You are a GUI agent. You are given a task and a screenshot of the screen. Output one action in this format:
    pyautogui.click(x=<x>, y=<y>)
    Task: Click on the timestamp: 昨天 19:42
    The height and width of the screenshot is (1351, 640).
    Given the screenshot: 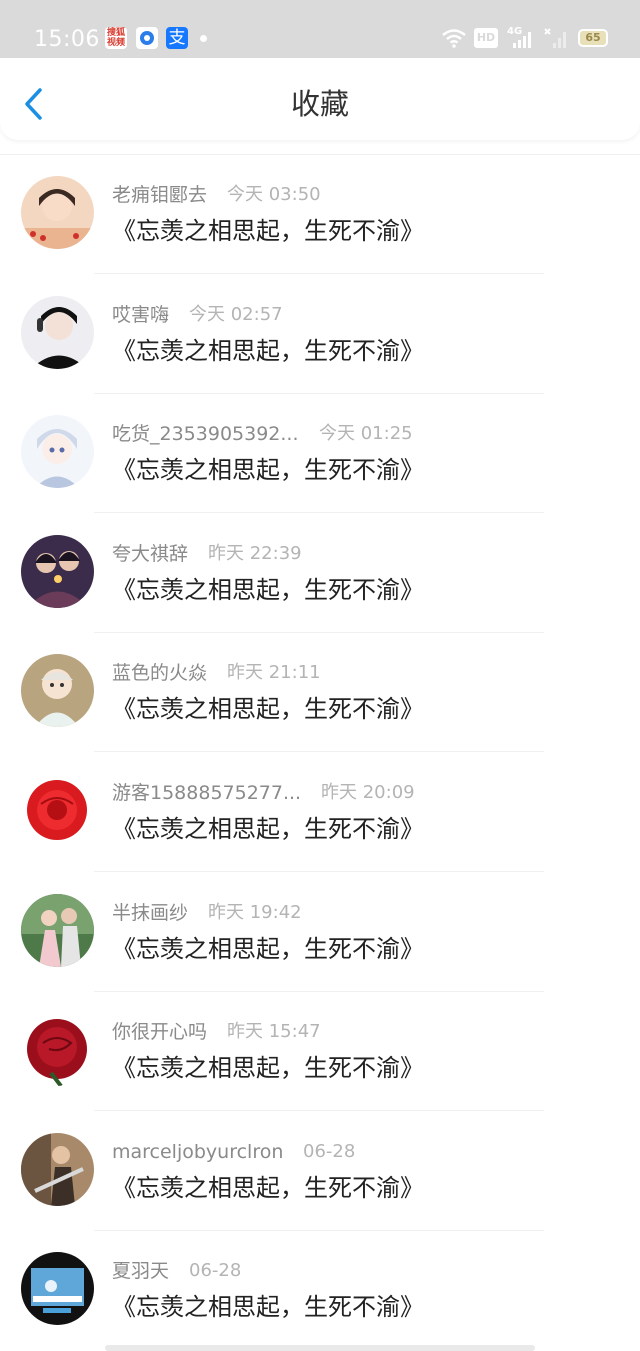 What is the action you would take?
    pyautogui.click(x=255, y=912)
    